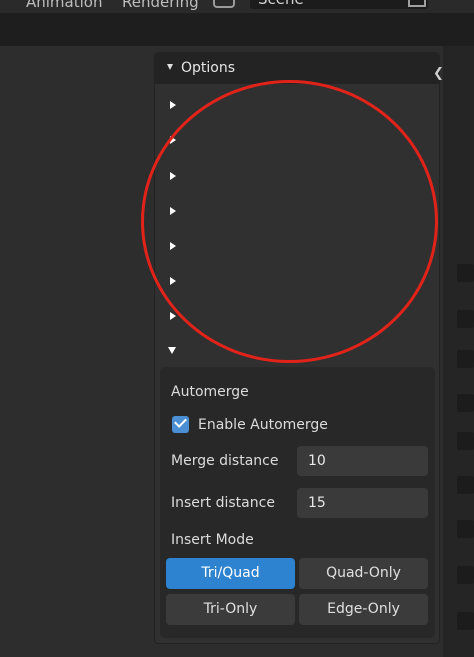 The image size is (474, 657). I want to click on scene-name-field: Scene, so click(339, 4).